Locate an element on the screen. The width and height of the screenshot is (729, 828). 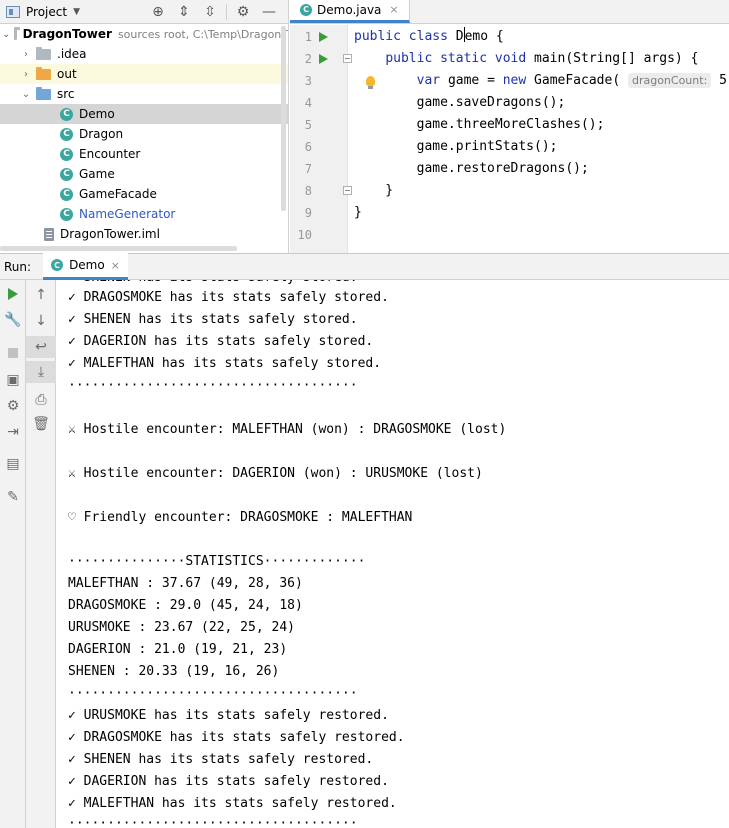
code-line: public class Demo { is located at coordinates (429, 37).